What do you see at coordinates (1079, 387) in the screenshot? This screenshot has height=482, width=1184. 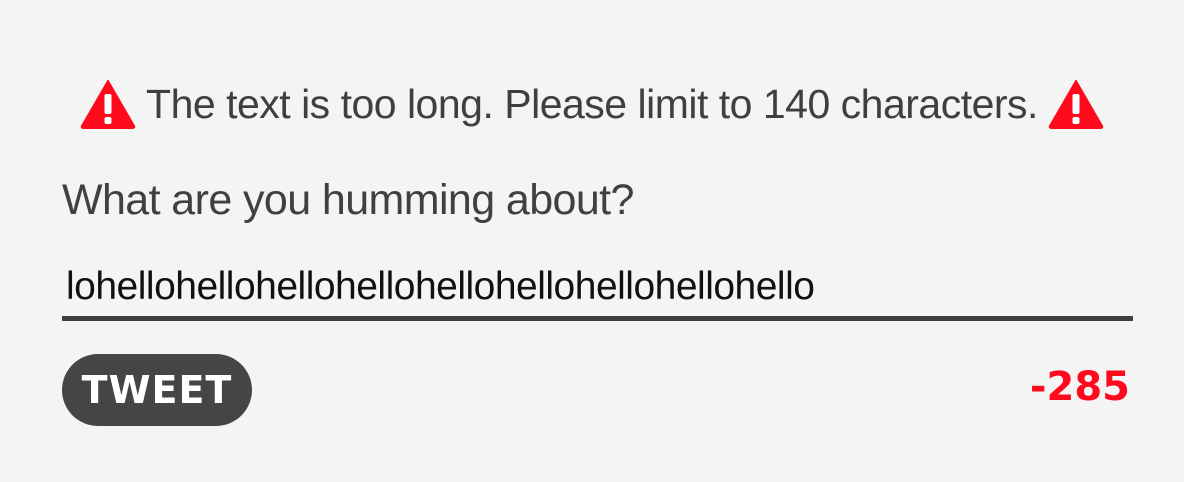 I see `character-counter: -285` at bounding box center [1079, 387].